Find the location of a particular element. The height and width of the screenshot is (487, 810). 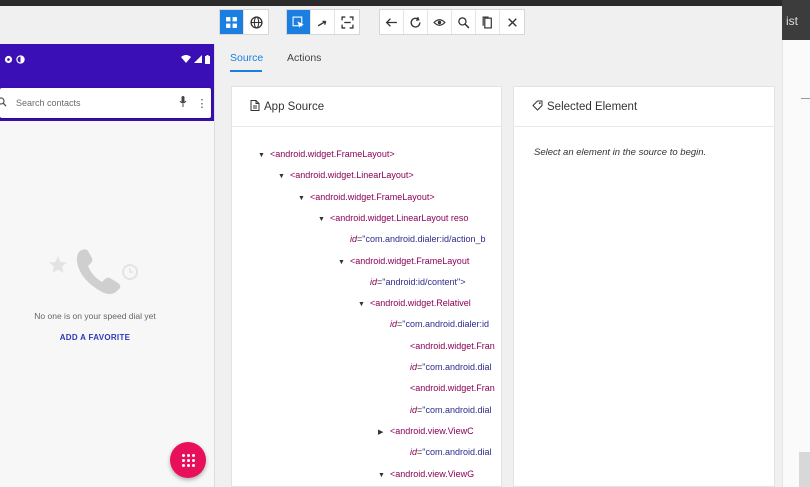

select-elements-icon is located at coordinates (232, 22).